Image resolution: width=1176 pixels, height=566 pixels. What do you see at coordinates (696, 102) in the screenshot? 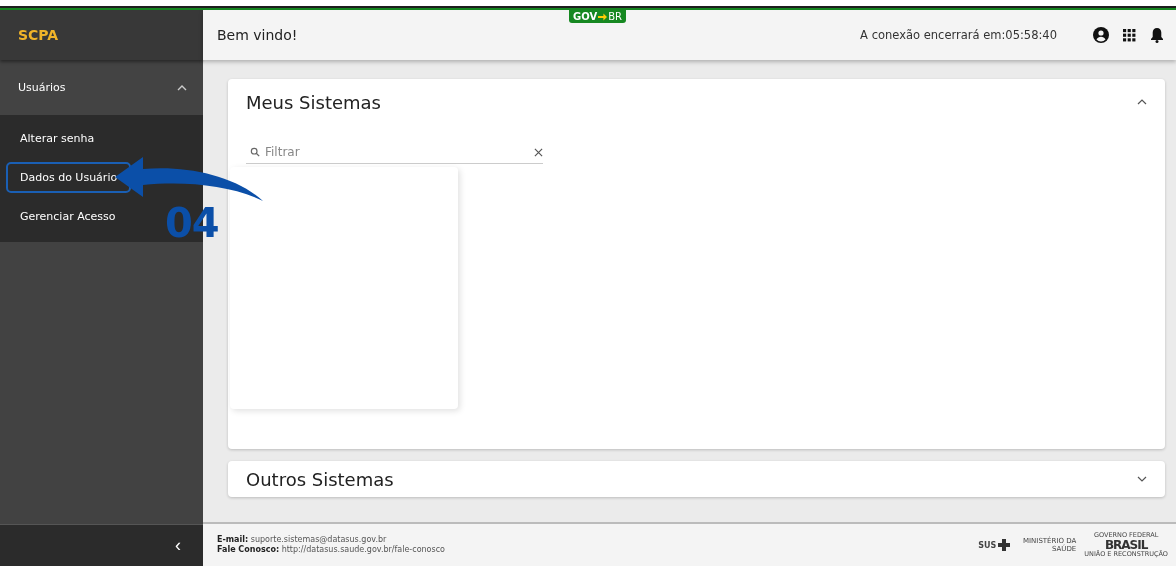
I see `card-header: Meus Sistemas` at bounding box center [696, 102].